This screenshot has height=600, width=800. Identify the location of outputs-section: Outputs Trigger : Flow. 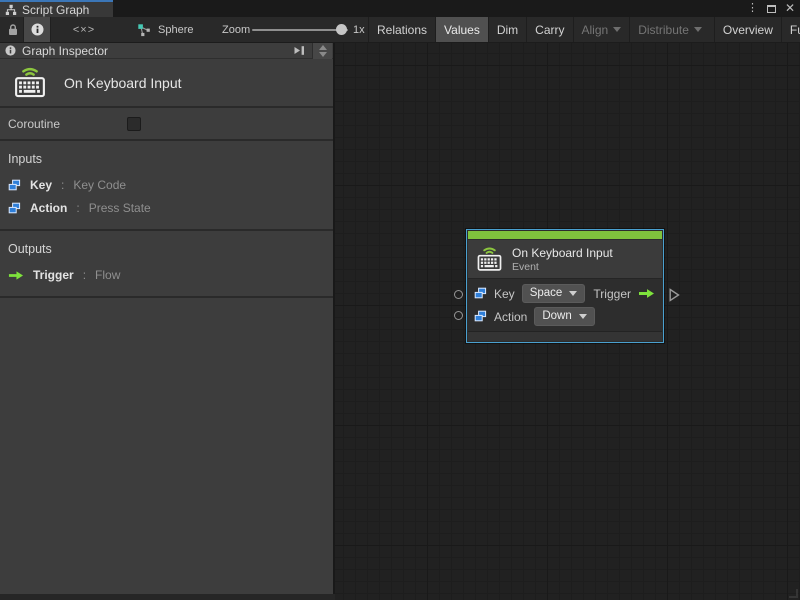
(166, 264).